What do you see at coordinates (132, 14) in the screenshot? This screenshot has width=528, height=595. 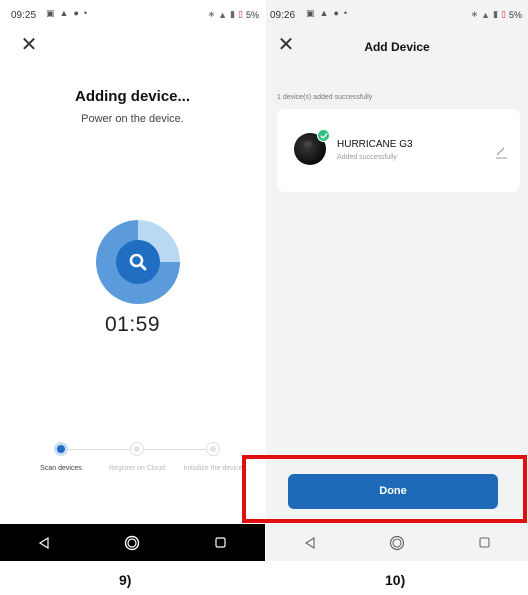 I see `status-bar: 09:25 ▣ ▲ ● • ∗ ▲ ▮ ▯ 5%` at bounding box center [132, 14].